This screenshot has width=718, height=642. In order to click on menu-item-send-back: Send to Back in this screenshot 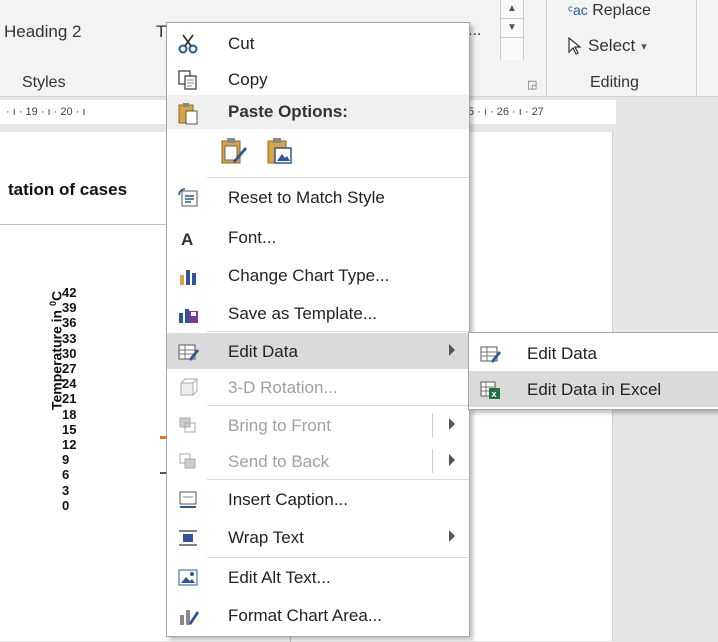, I will do `click(318, 461)`.